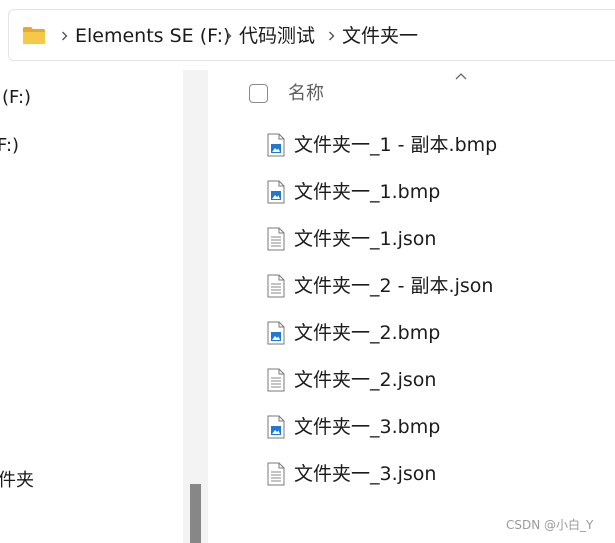 This screenshot has height=543, width=615. I want to click on file-row: 文件夹一_1.bmp, so click(432, 192).